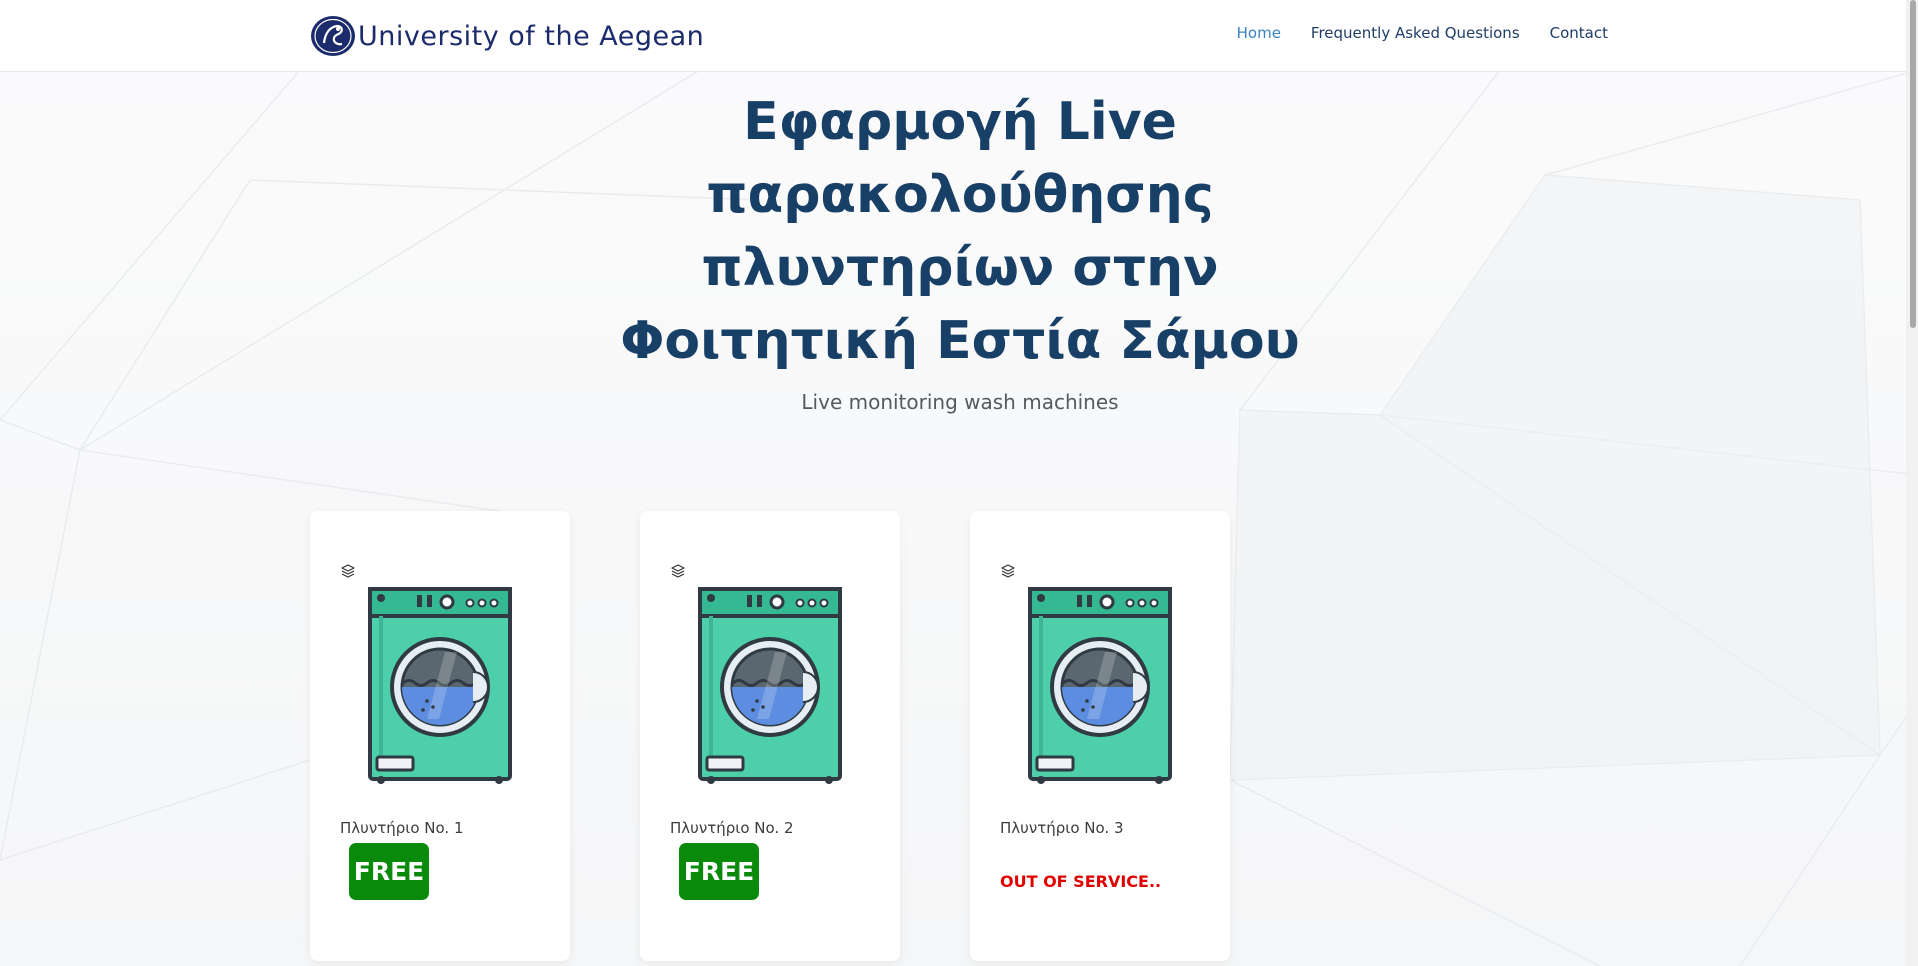 This screenshot has height=966, width=1918. Describe the element at coordinates (333, 36) in the screenshot. I see `university-logo` at that location.